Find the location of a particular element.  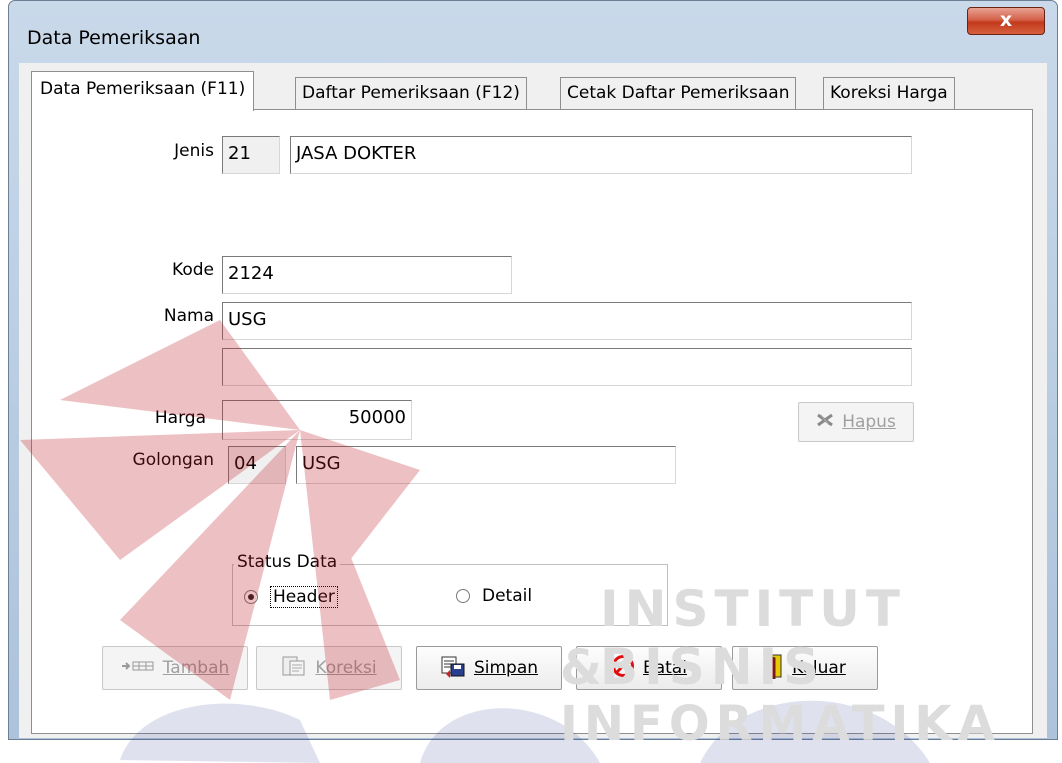

window-title: Data Pemeriksaan is located at coordinates (114, 38).